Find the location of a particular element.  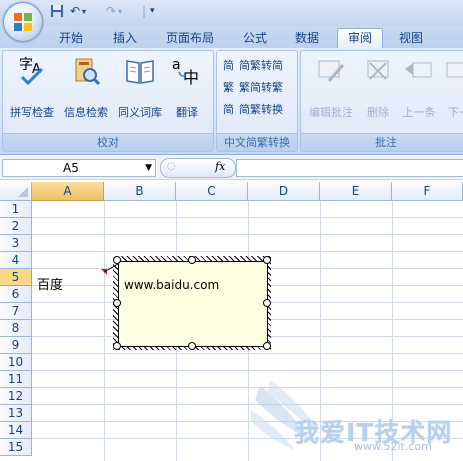

conversion-button: 简简繁转换 is located at coordinates (253, 110).